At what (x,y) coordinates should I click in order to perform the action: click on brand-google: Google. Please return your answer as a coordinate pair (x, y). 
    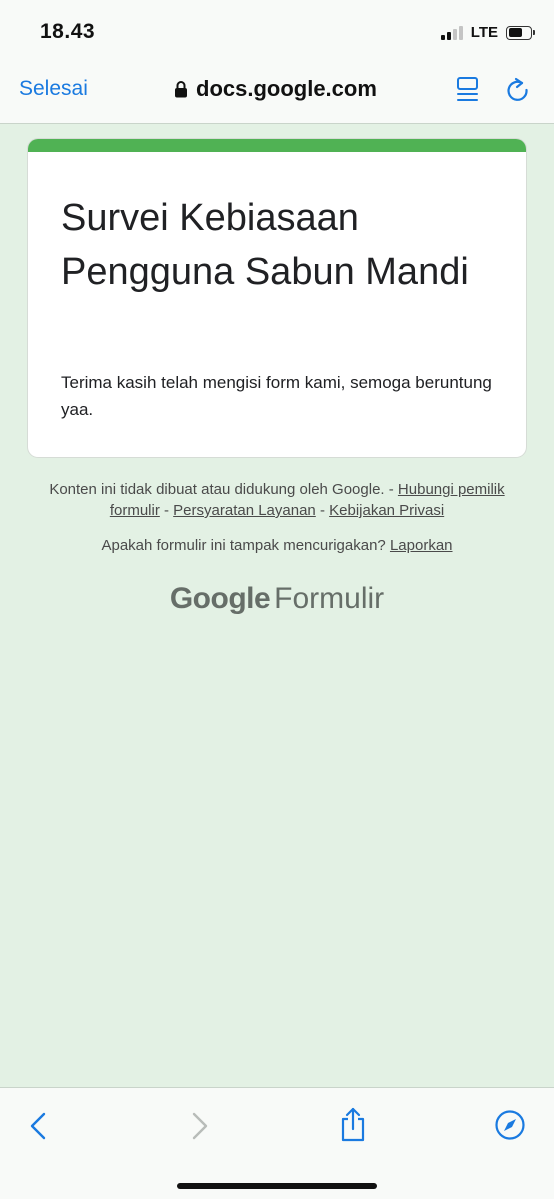
    Looking at the image, I should click on (220, 598).